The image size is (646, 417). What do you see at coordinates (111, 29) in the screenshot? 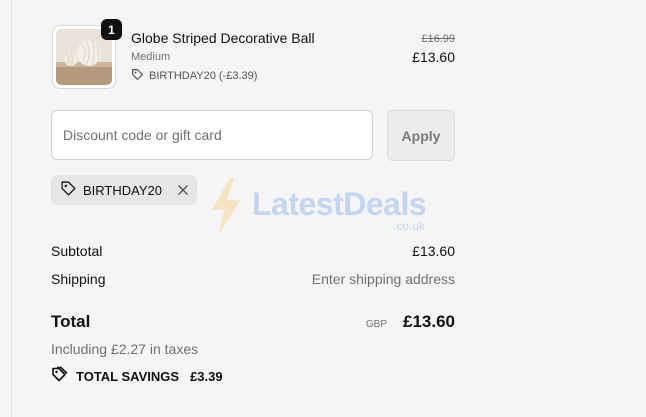
I see `quantity-badge: 1` at bounding box center [111, 29].